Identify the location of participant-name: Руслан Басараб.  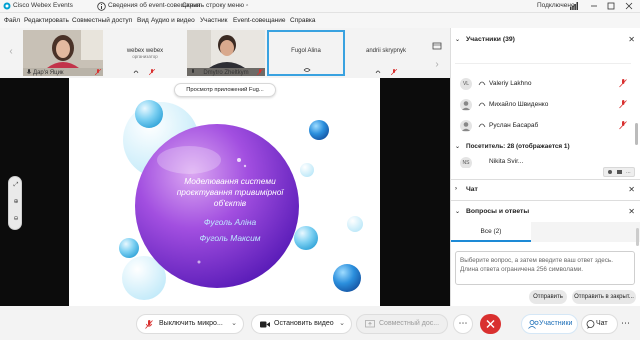
(514, 125).